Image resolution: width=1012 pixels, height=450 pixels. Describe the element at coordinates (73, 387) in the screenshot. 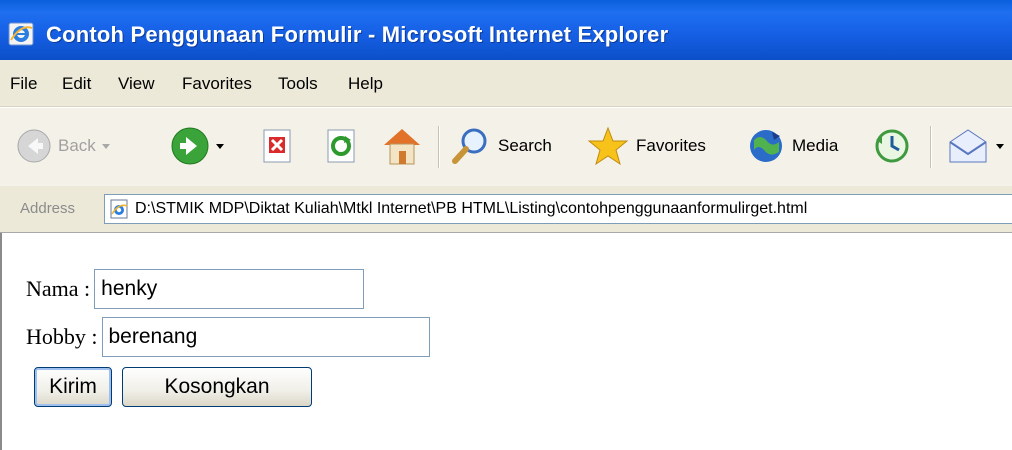

I see `submit-button: Kirim` at that location.